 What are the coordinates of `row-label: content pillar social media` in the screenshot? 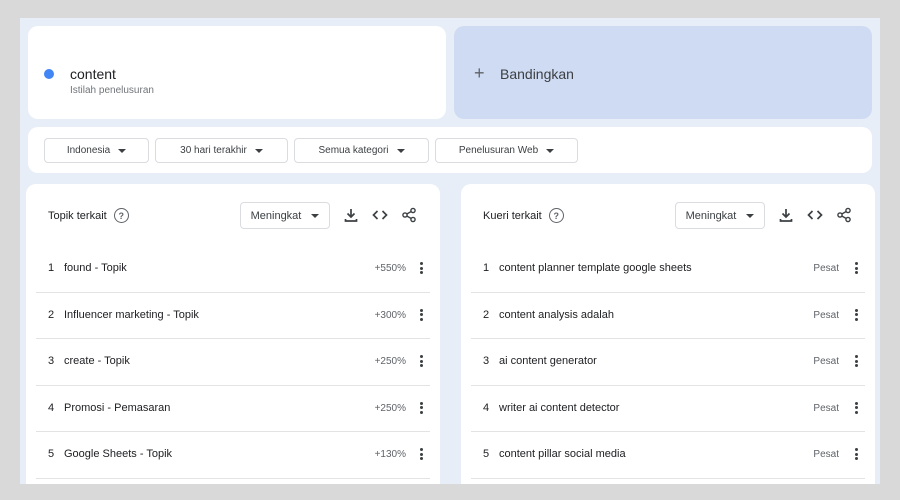 It's located at (562, 454).